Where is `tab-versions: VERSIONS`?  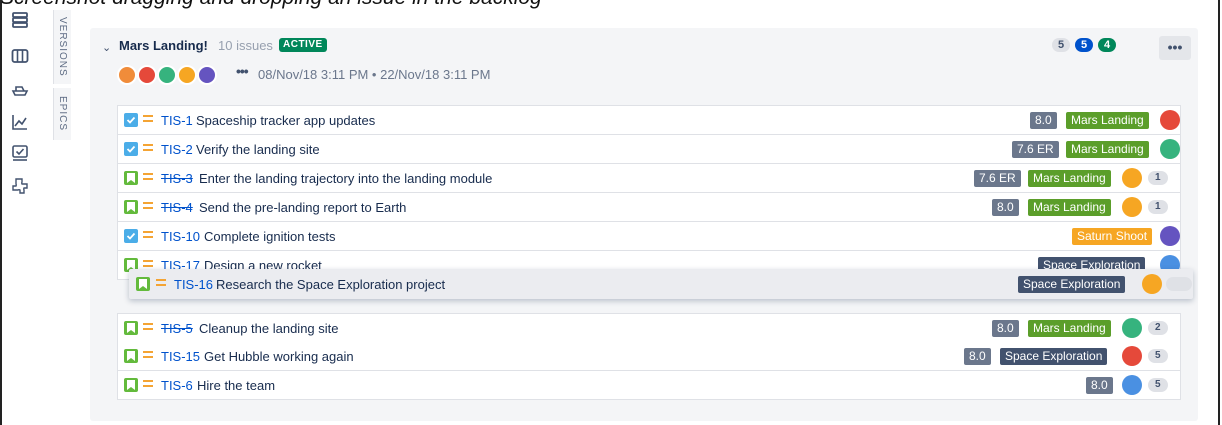 tab-versions: VERSIONS is located at coordinates (62, 47).